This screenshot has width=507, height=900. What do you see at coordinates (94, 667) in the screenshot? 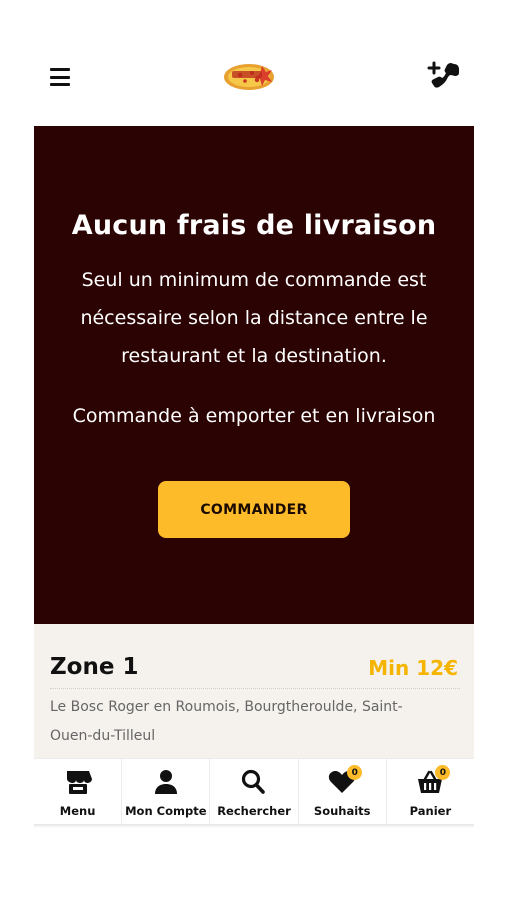
I see `zone-title: Zone 1` at bounding box center [94, 667].